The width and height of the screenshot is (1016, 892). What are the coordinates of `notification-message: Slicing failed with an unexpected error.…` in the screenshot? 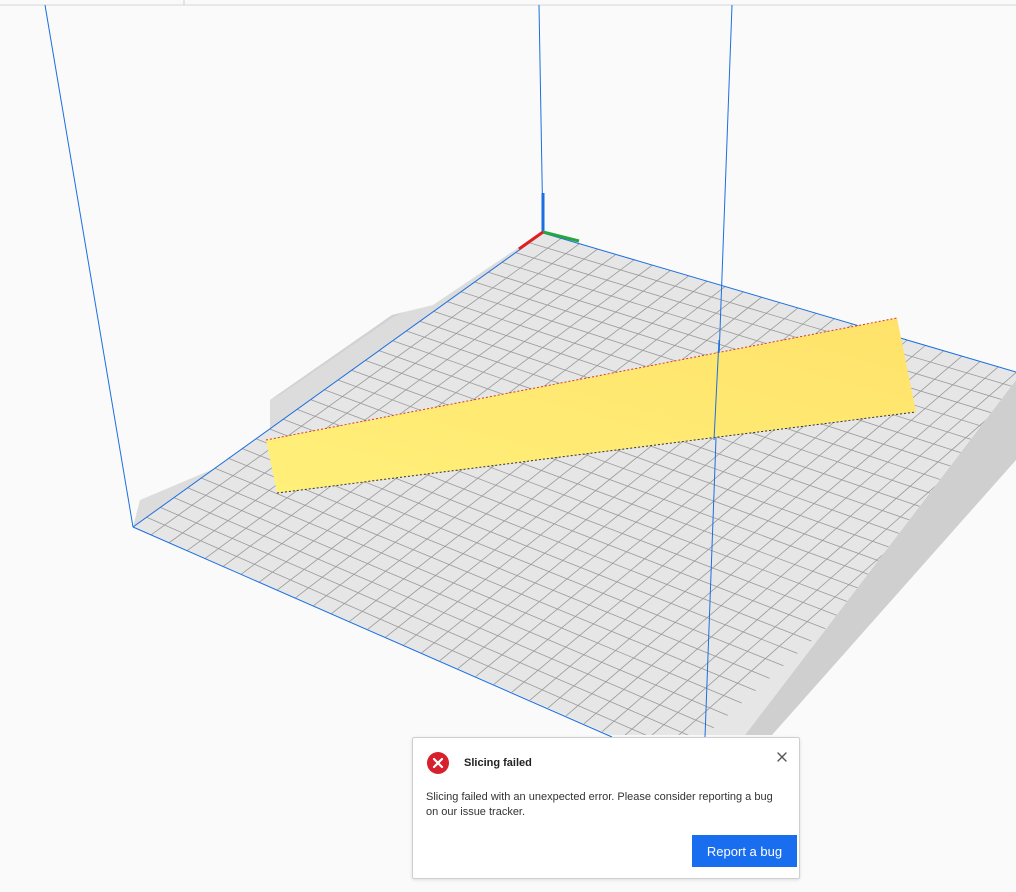 It's located at (599, 804).